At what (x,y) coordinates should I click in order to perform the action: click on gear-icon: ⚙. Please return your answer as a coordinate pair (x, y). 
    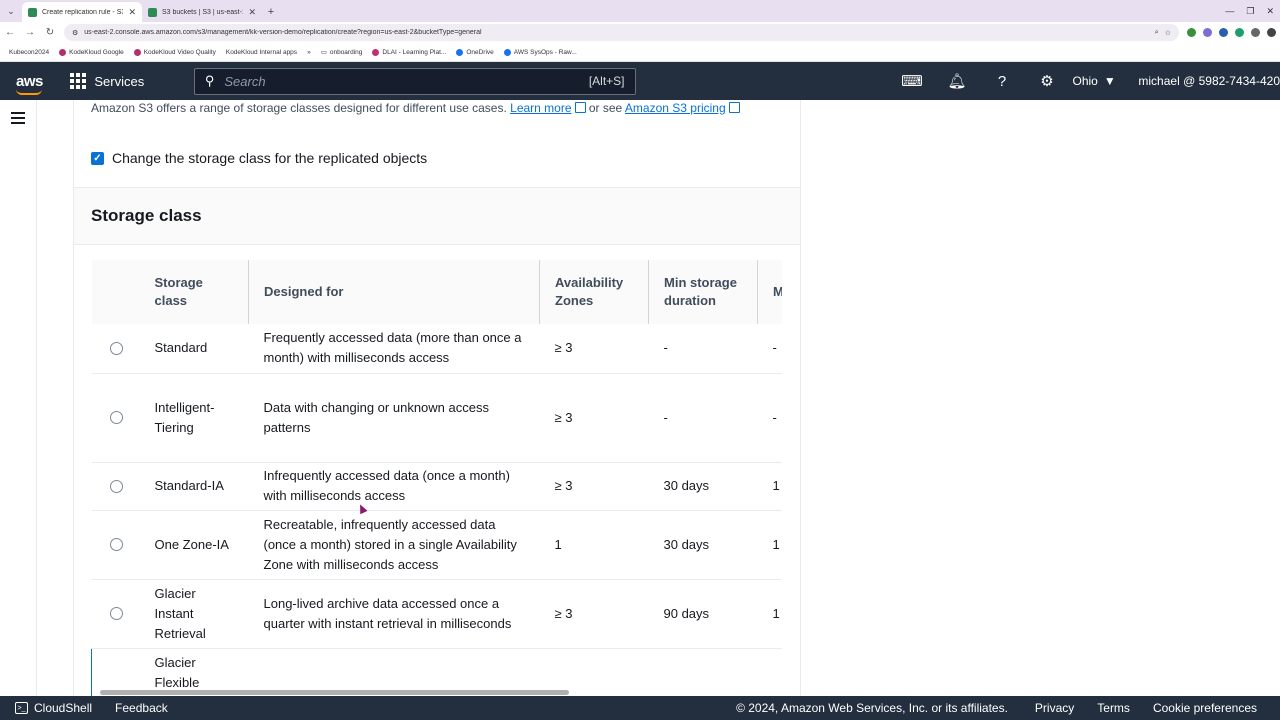
    Looking at the image, I should click on (1047, 81).